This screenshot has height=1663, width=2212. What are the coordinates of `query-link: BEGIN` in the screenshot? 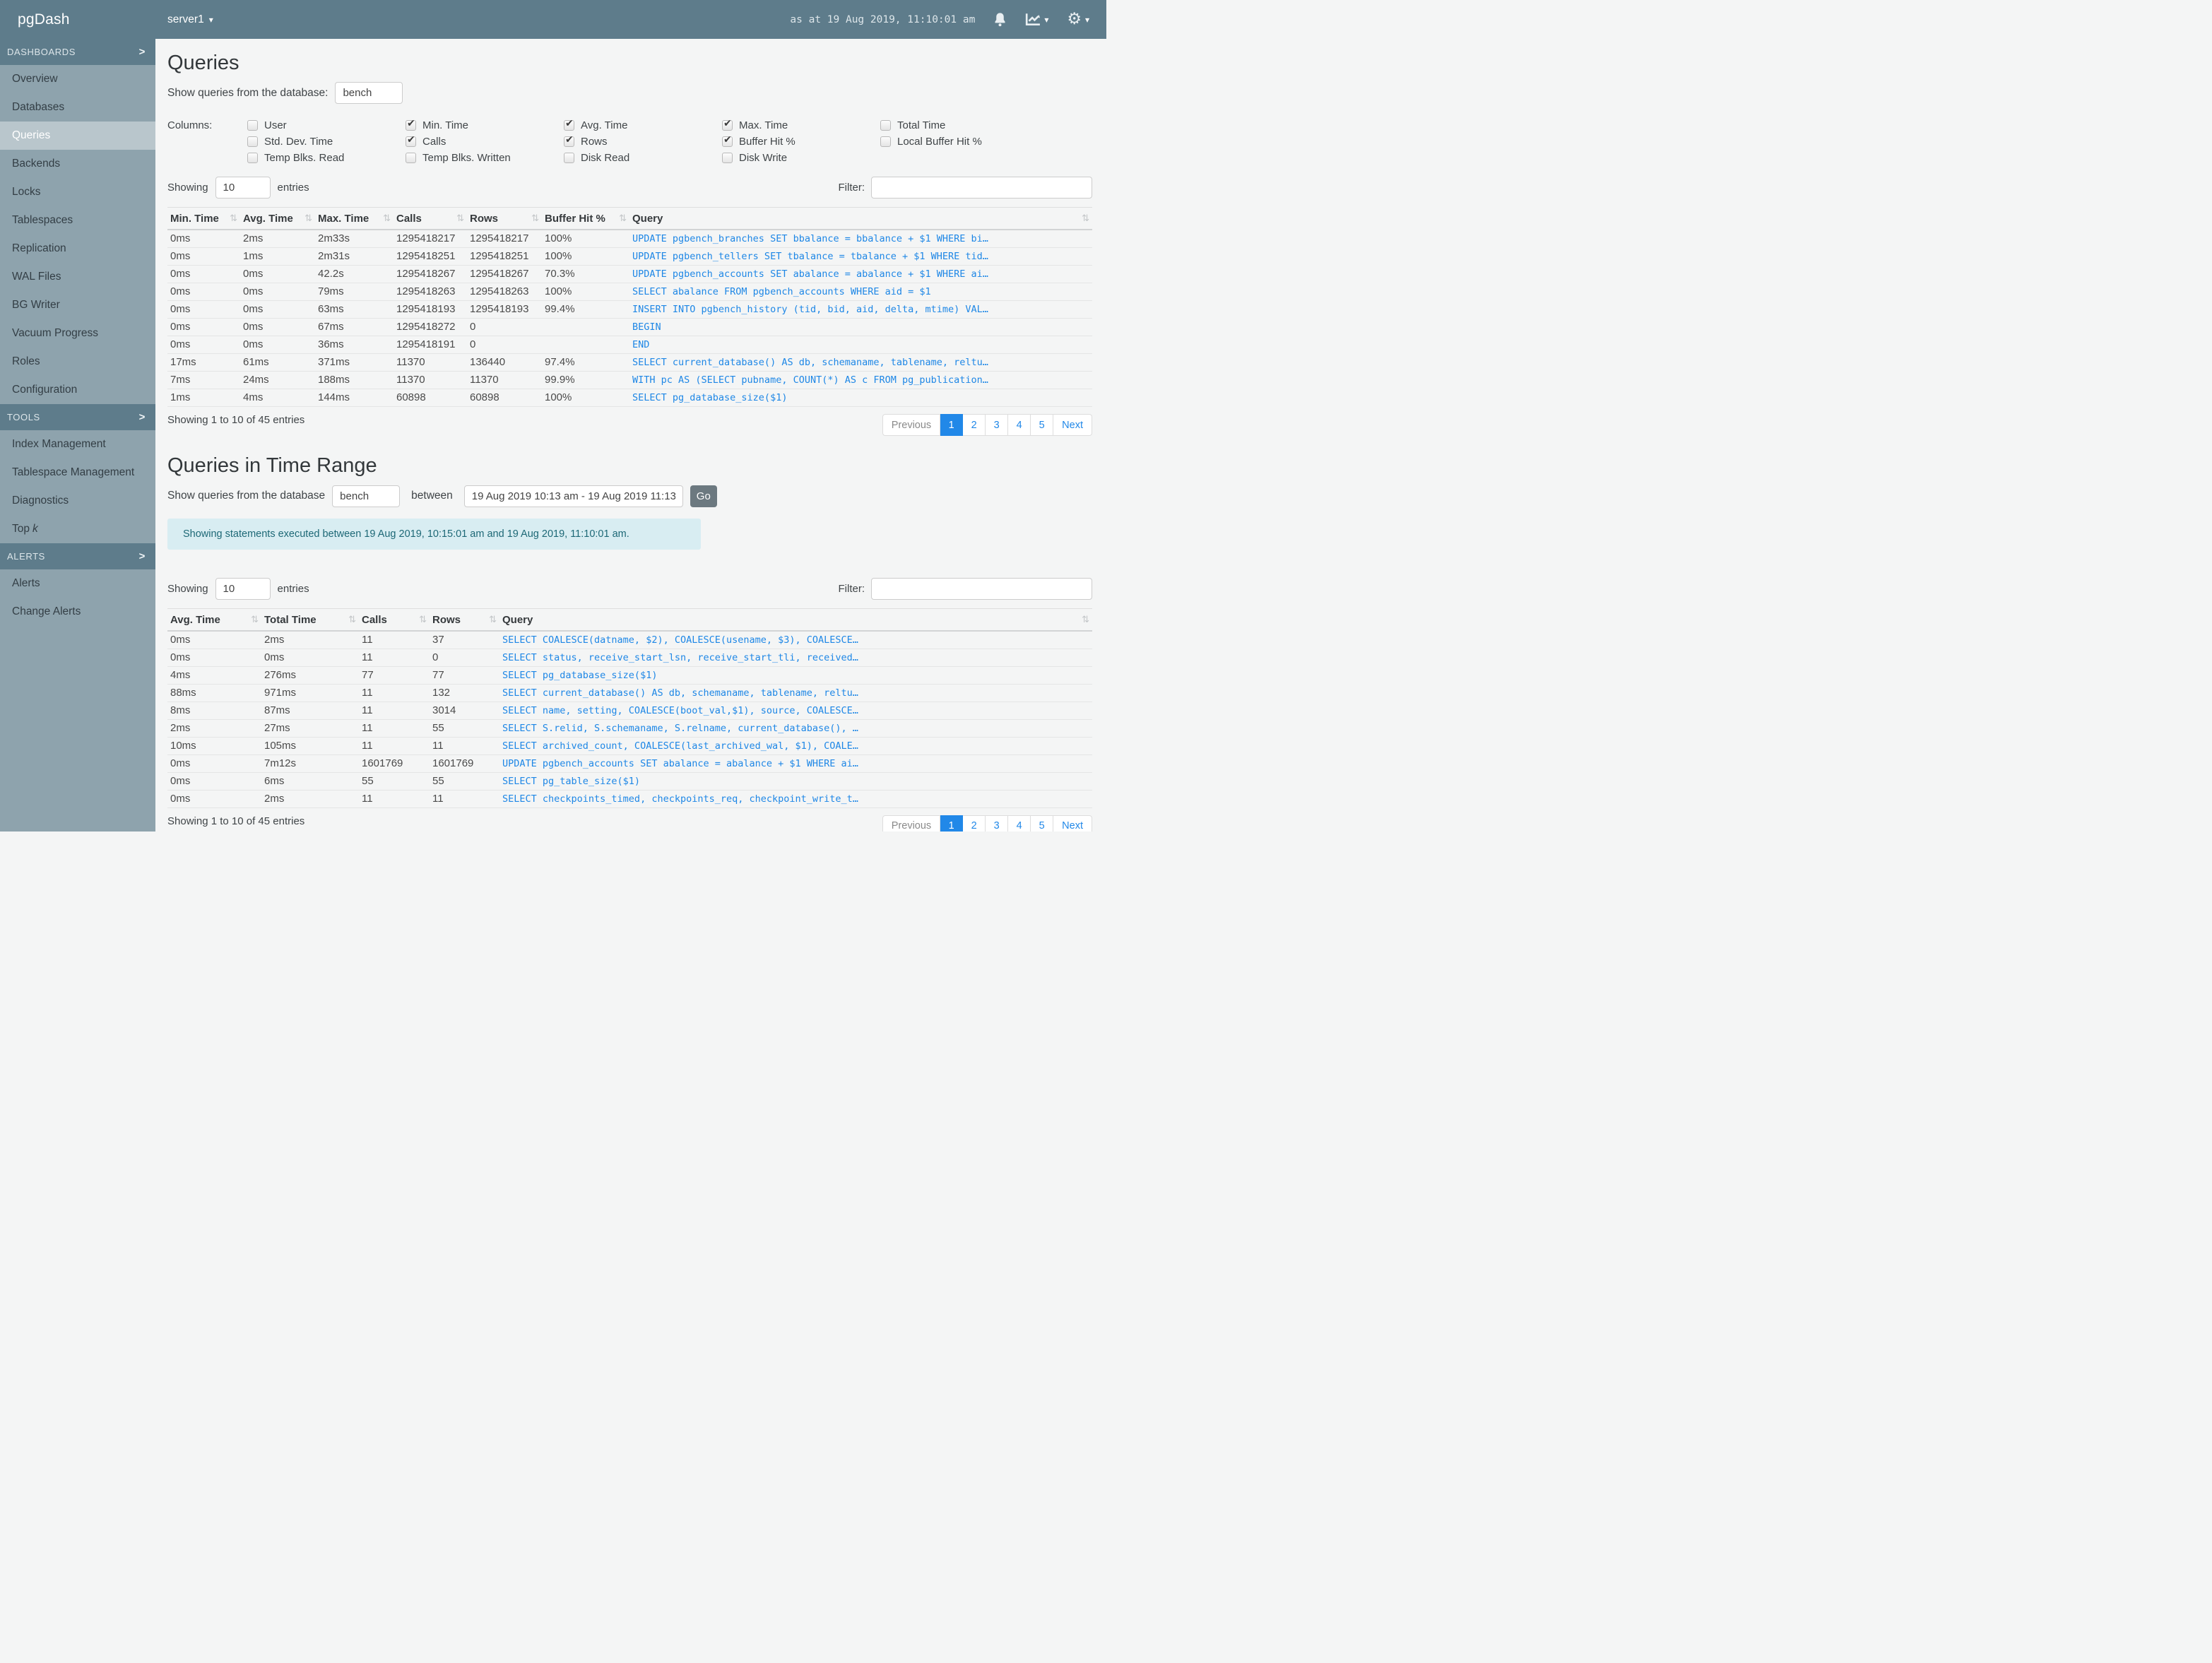 It's located at (860, 328).